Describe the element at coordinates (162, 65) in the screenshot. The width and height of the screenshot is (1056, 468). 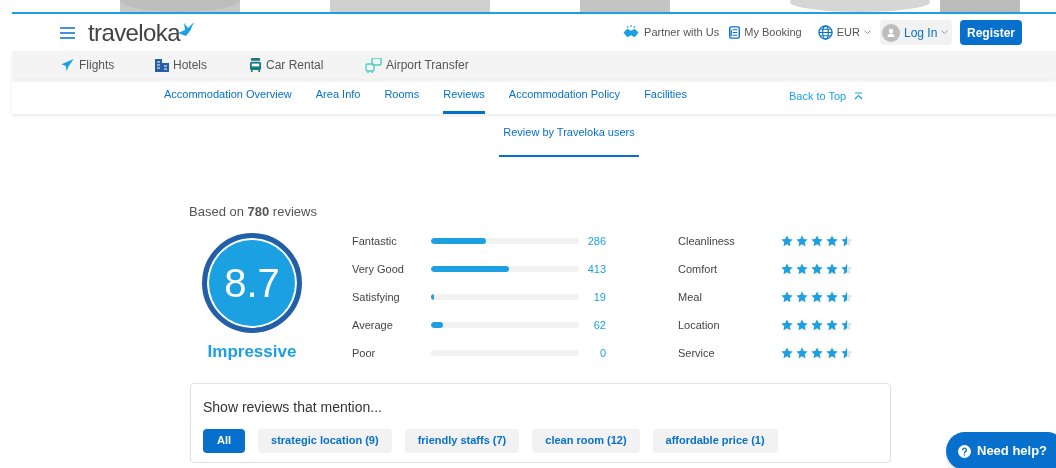
I see `building-icon` at that location.